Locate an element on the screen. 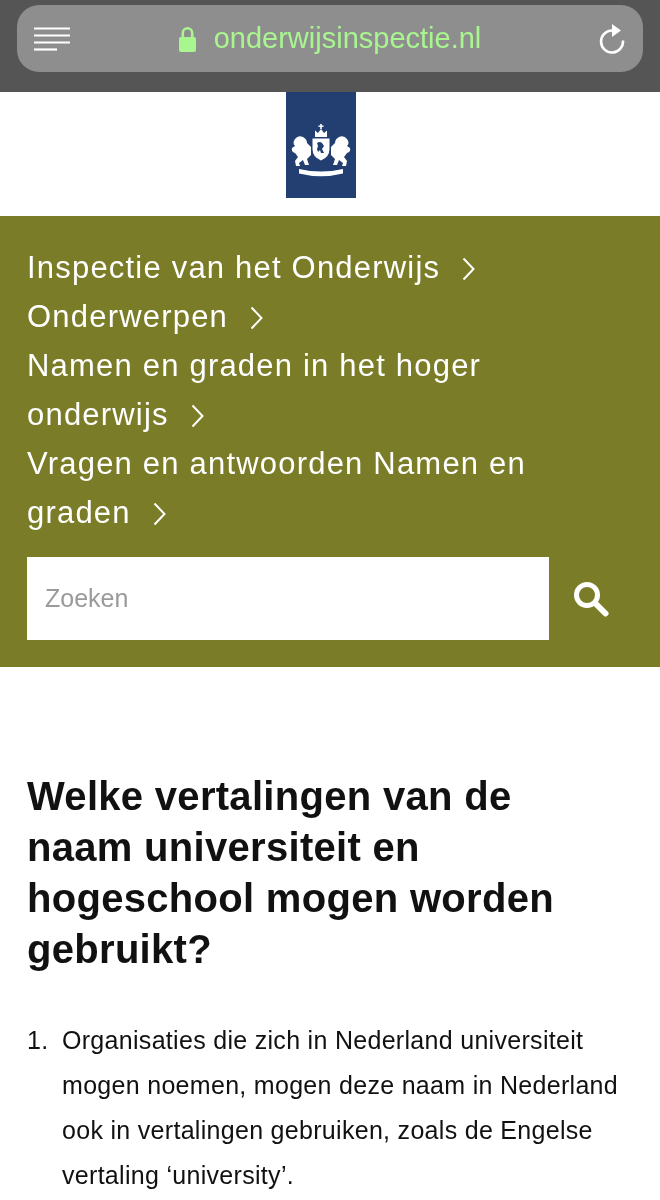  url-text: onderwijsinspectie.nl is located at coordinates (347, 38).